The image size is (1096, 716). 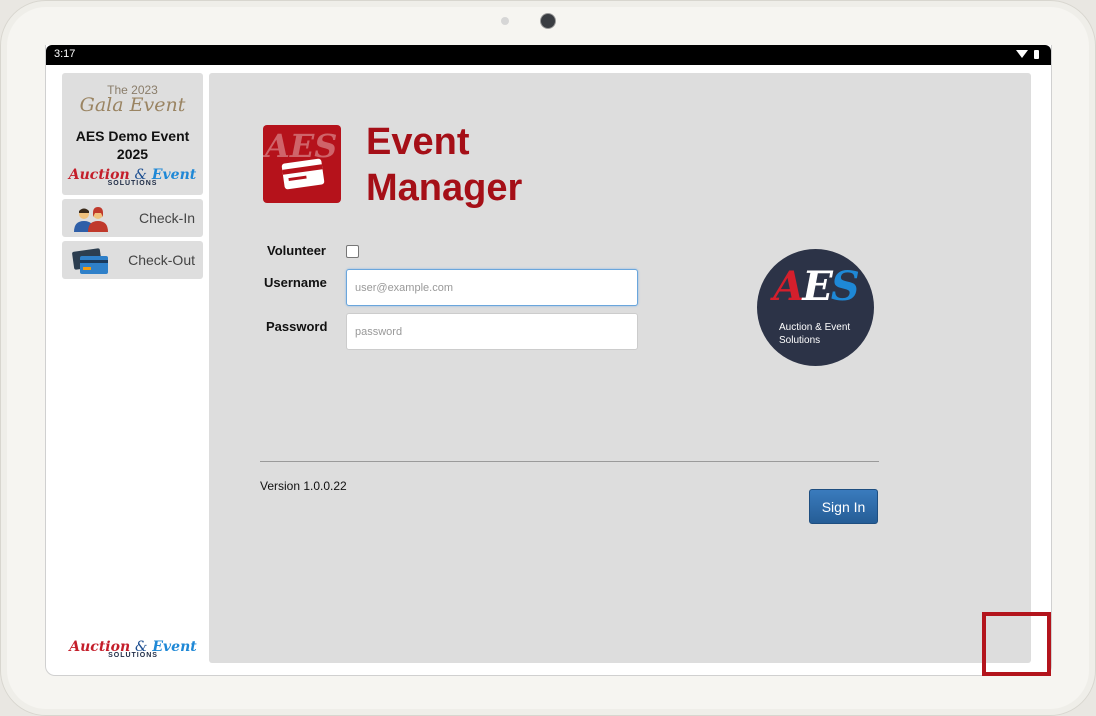 I want to click on app-title: Event Manager, so click(x=476, y=165).